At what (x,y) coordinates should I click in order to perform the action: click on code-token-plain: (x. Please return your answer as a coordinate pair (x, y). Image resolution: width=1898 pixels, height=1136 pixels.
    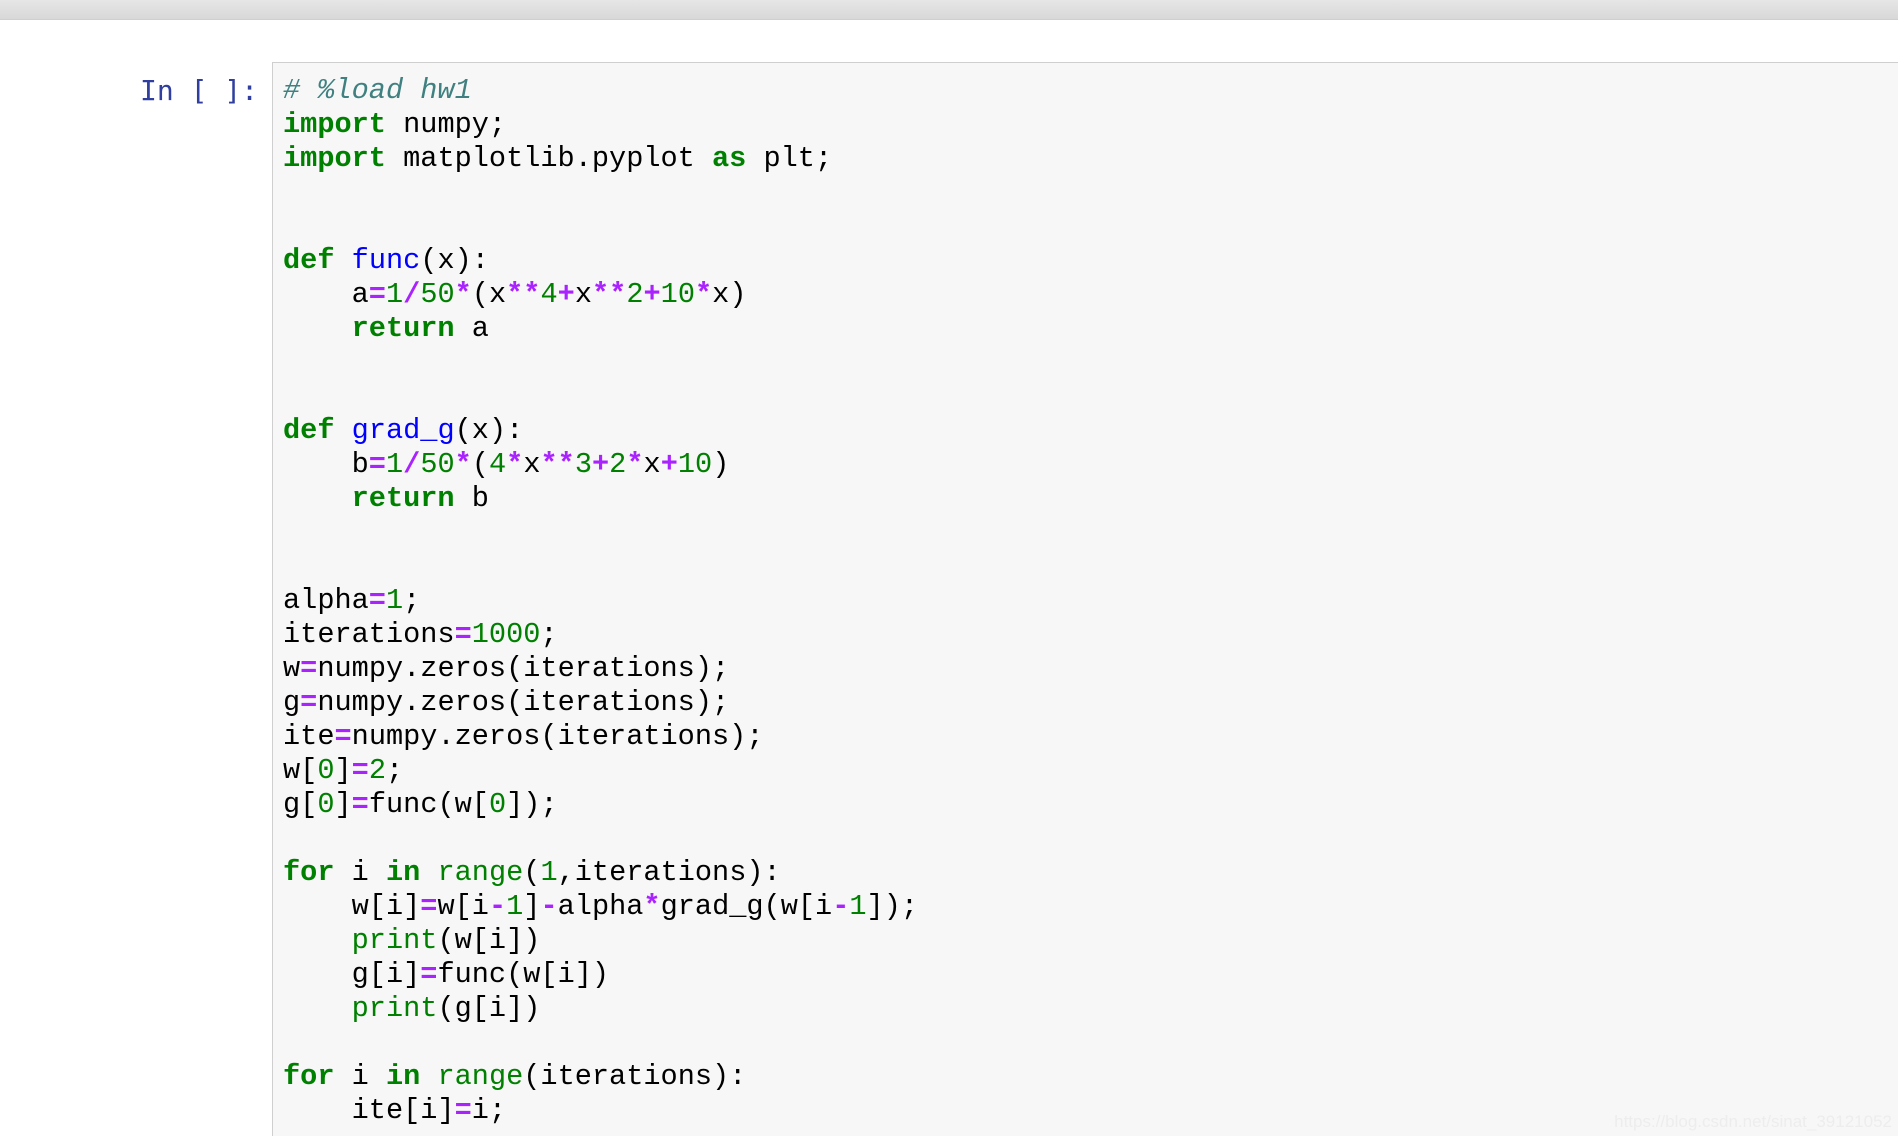
    Looking at the image, I should click on (489, 294).